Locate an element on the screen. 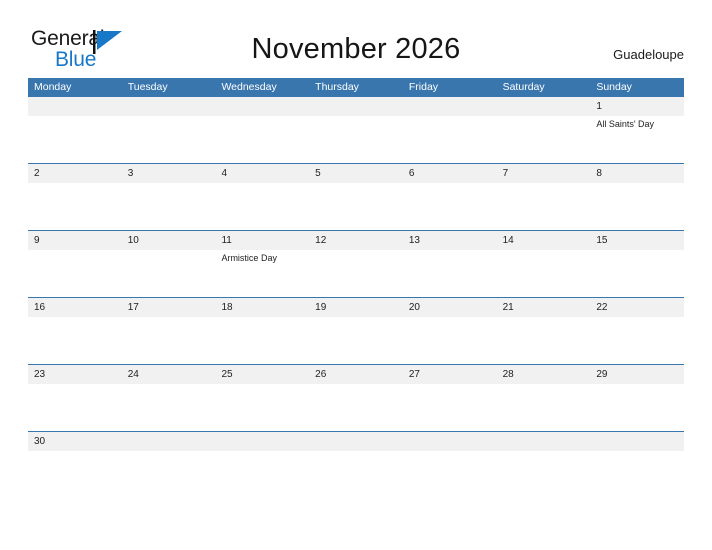  weekday-header-monday: Monday is located at coordinates (53, 87).